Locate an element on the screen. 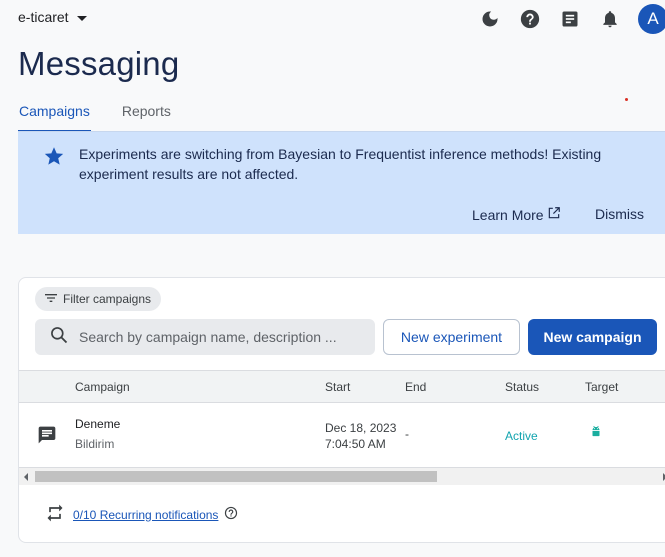  recurring-notifications: 0/10 Recurring notifications is located at coordinates (141, 514).